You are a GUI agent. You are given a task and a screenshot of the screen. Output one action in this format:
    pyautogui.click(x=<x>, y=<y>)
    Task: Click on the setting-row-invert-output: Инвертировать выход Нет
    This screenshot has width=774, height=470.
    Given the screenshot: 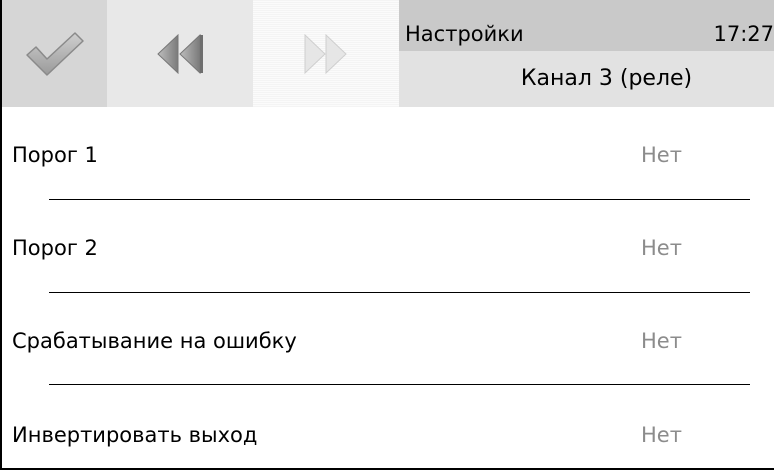 What is the action you would take?
    pyautogui.click(x=388, y=435)
    